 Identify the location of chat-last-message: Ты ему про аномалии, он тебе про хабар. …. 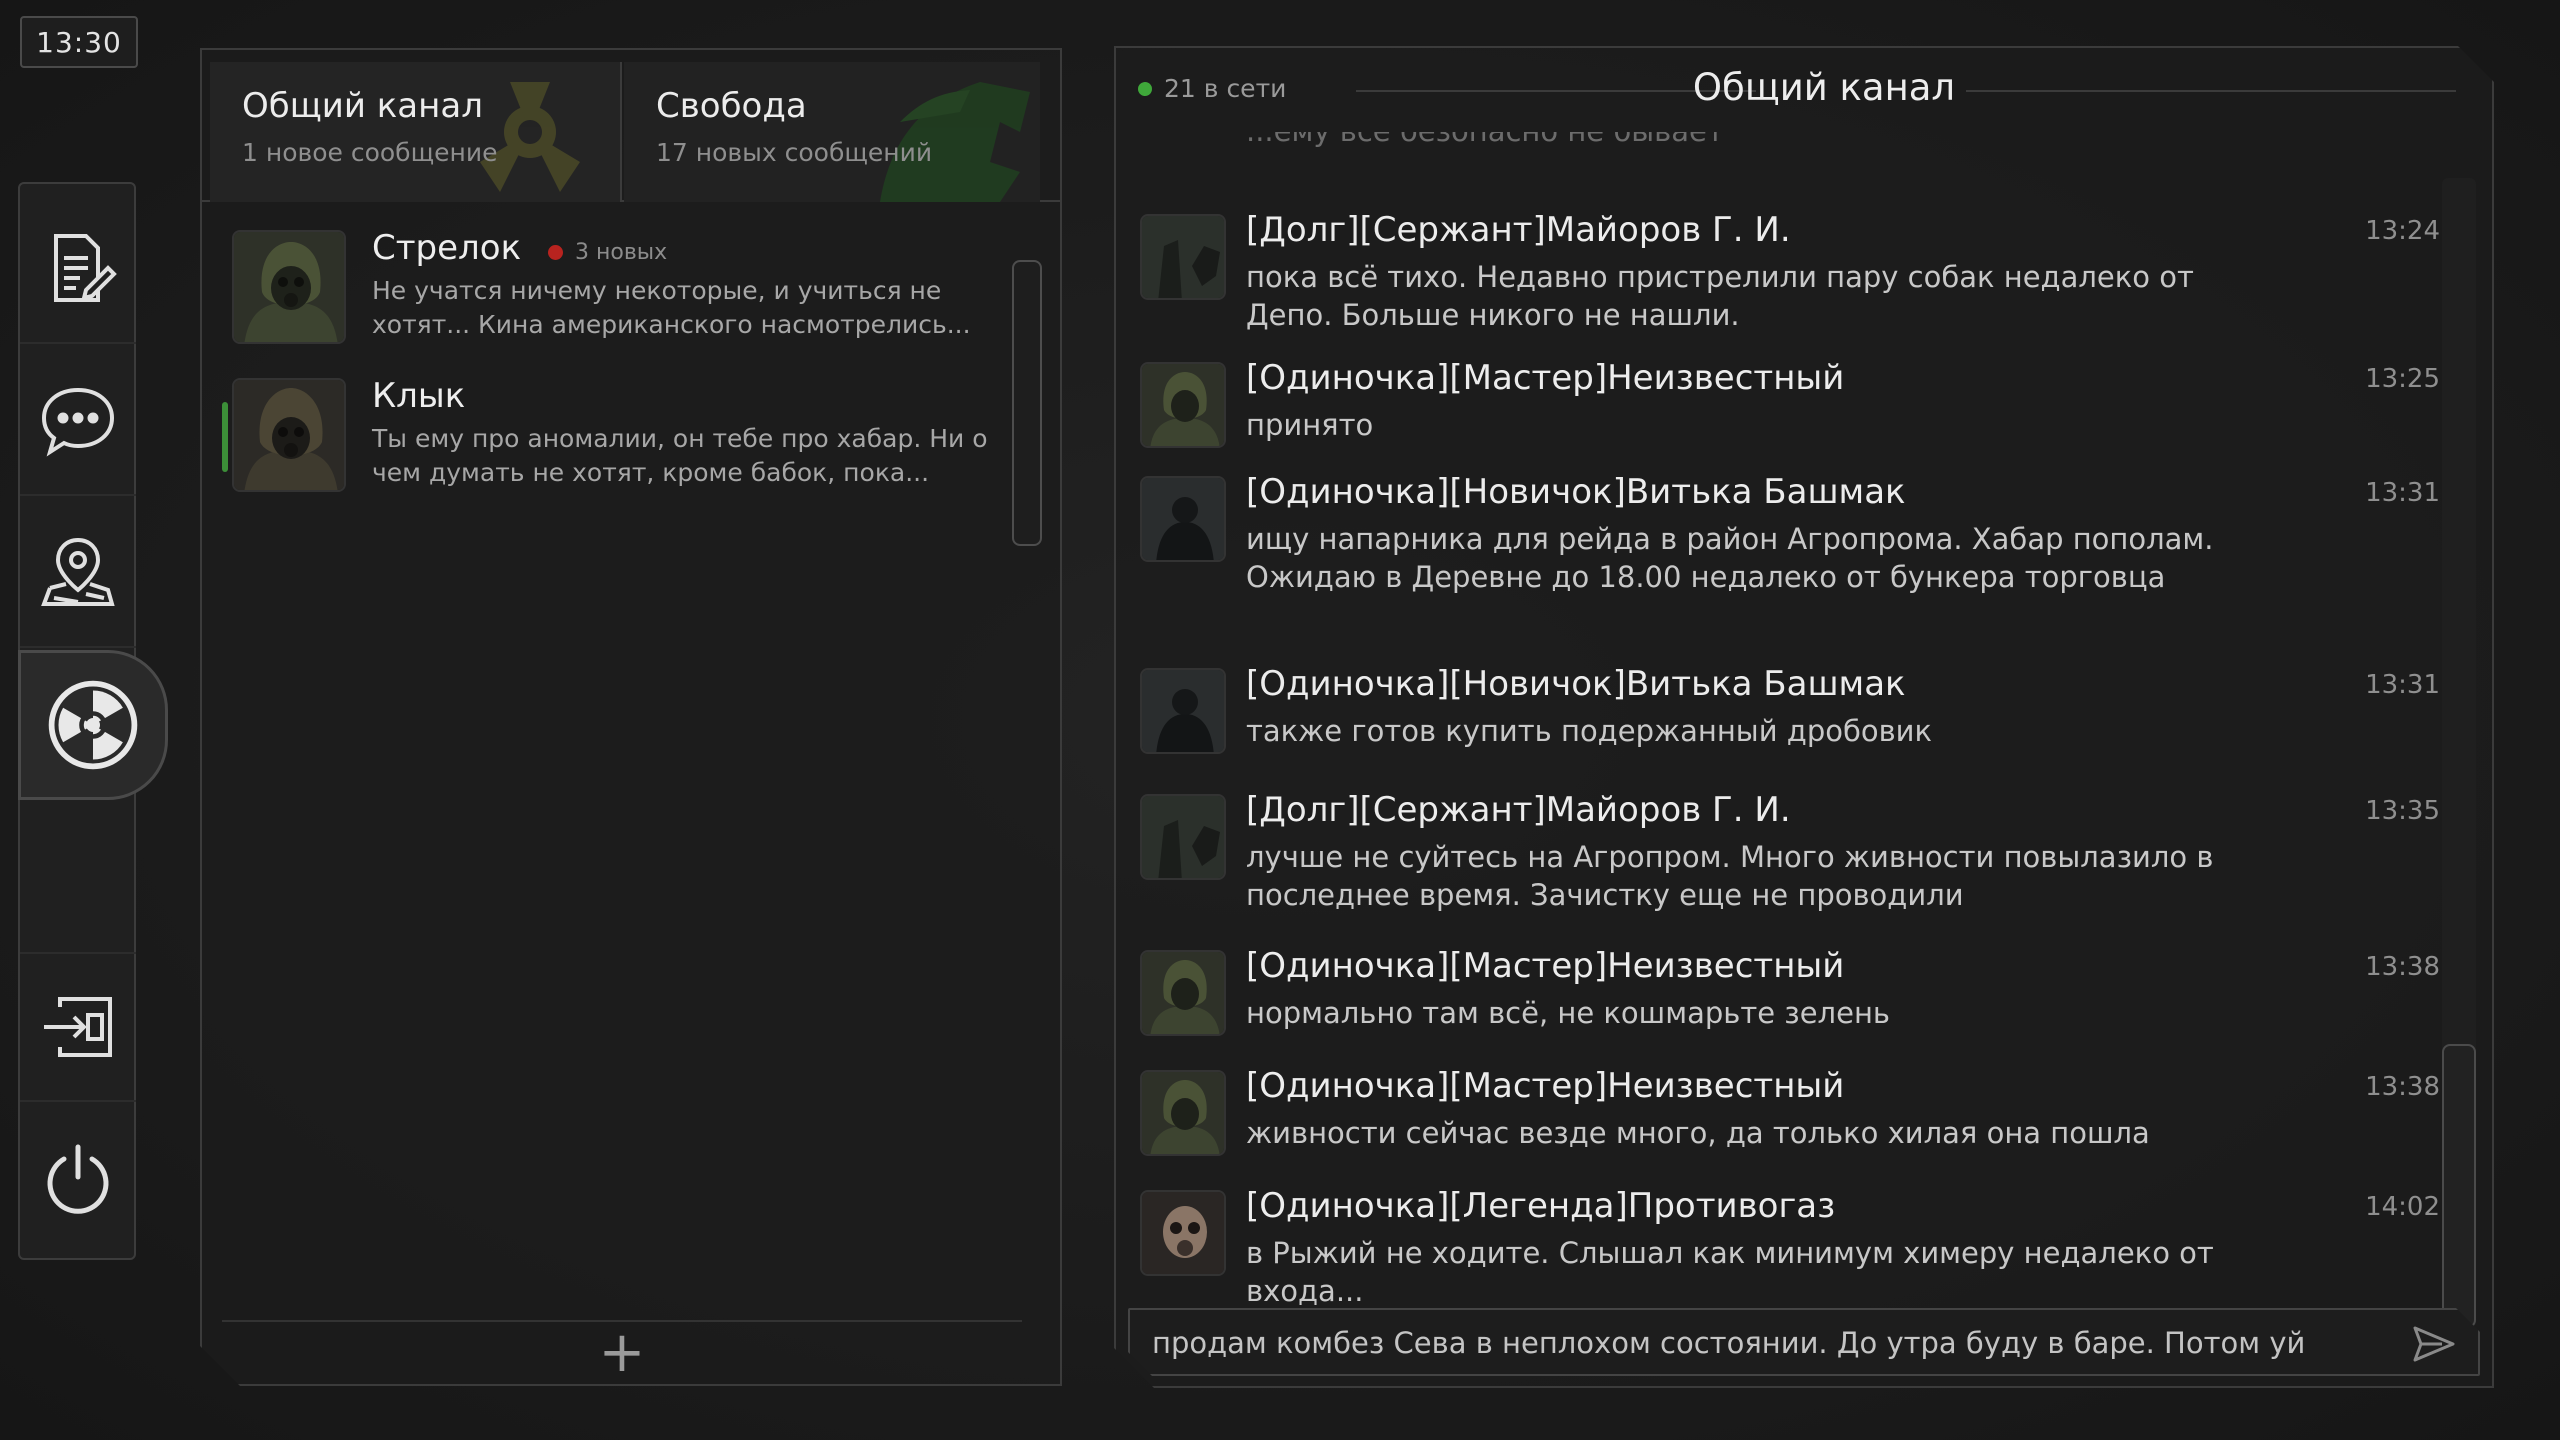
(680, 455).